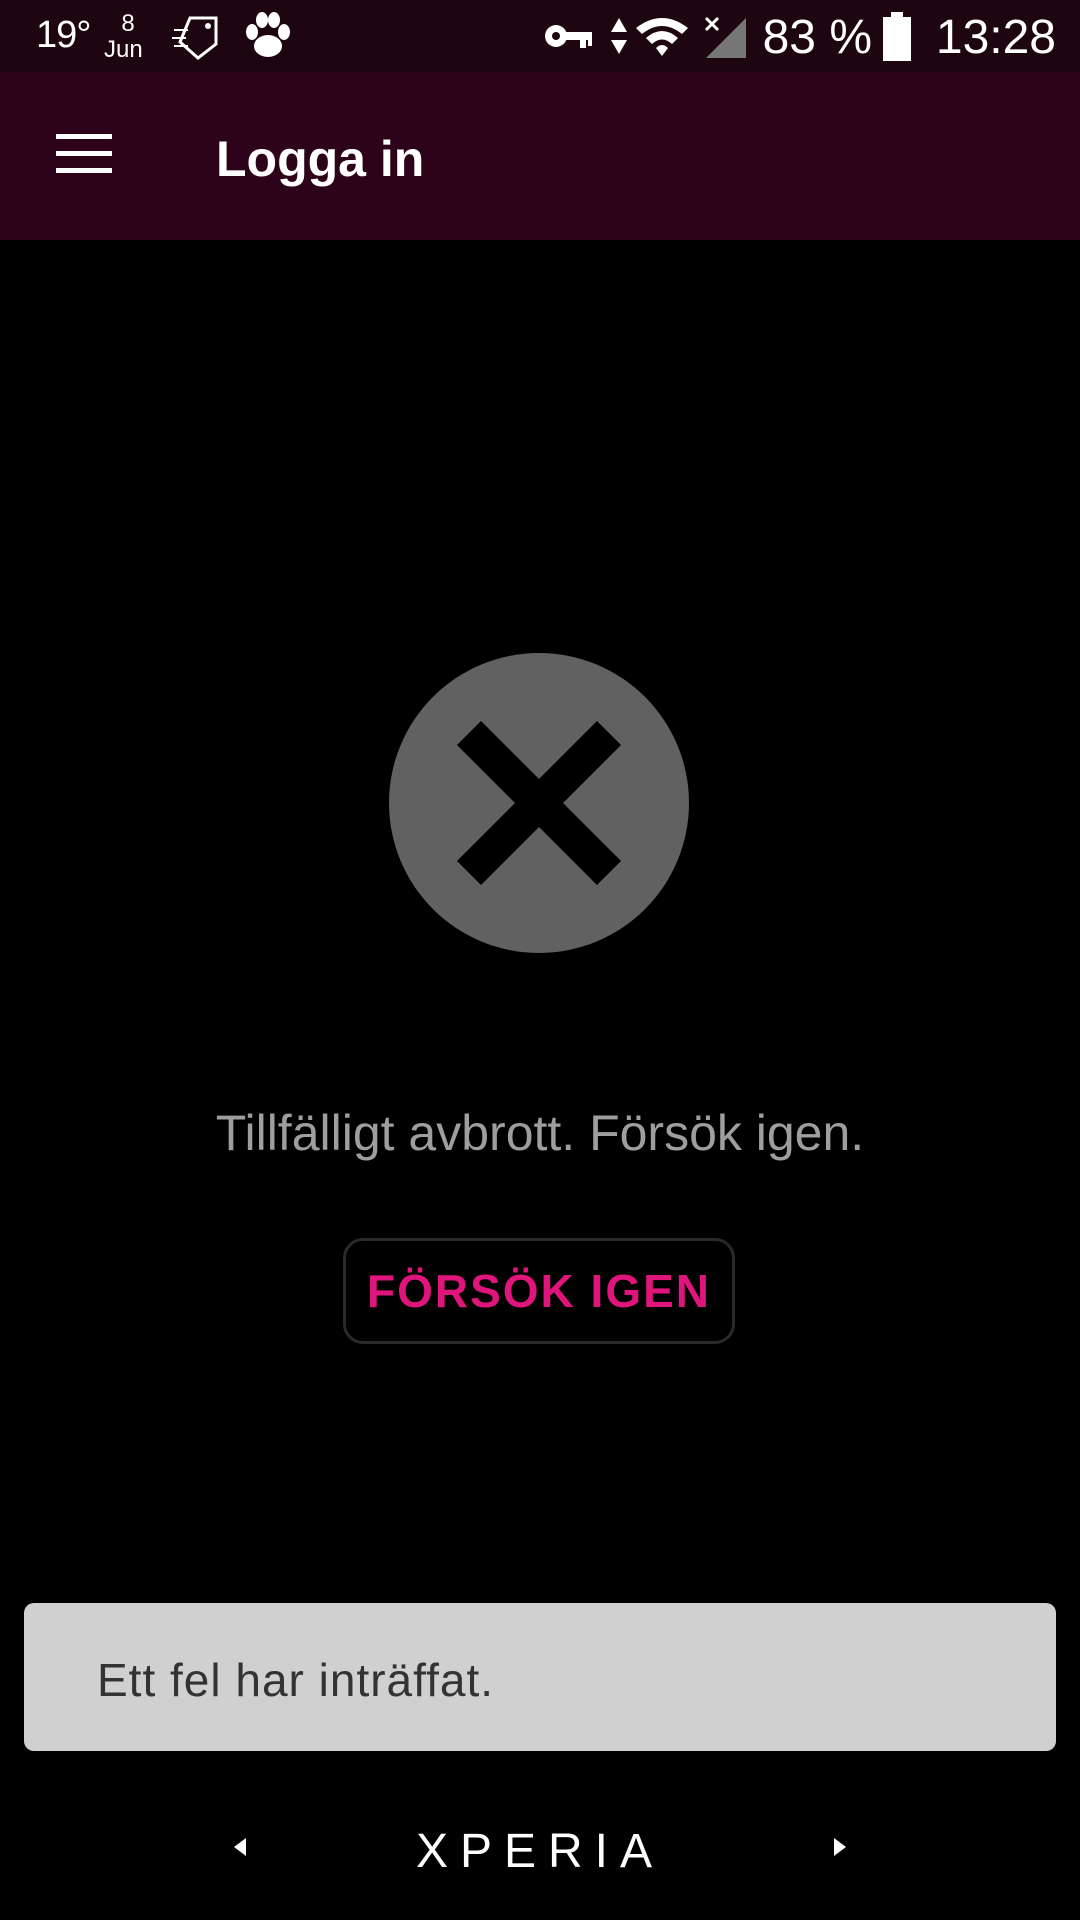 This screenshot has width=1080, height=1920. What do you see at coordinates (568, 36) in the screenshot?
I see `vpn-key-icon` at bounding box center [568, 36].